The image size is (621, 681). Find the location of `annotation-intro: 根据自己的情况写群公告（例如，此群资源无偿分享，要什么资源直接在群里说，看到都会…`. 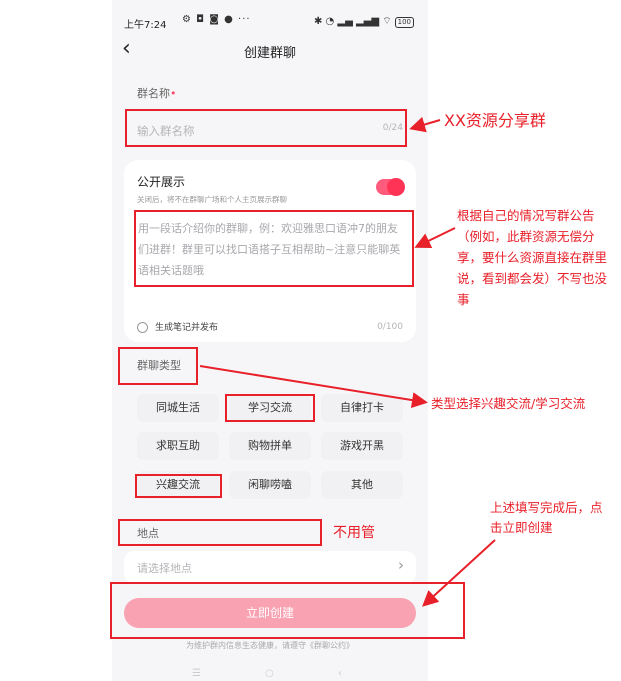

annotation-intro: 根据自己的情况写群公告（例如，此群资源无偿分享，要什么资源直接在群里说，看到都会… is located at coordinates (532, 257).